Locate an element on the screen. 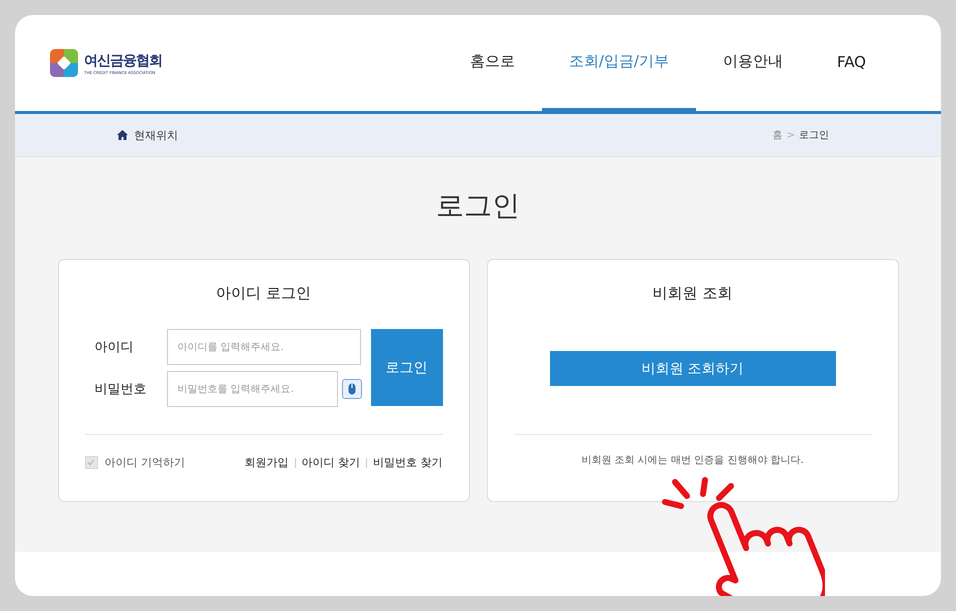 This screenshot has width=956, height=611. page-title: 로그인 is located at coordinates (478, 206).